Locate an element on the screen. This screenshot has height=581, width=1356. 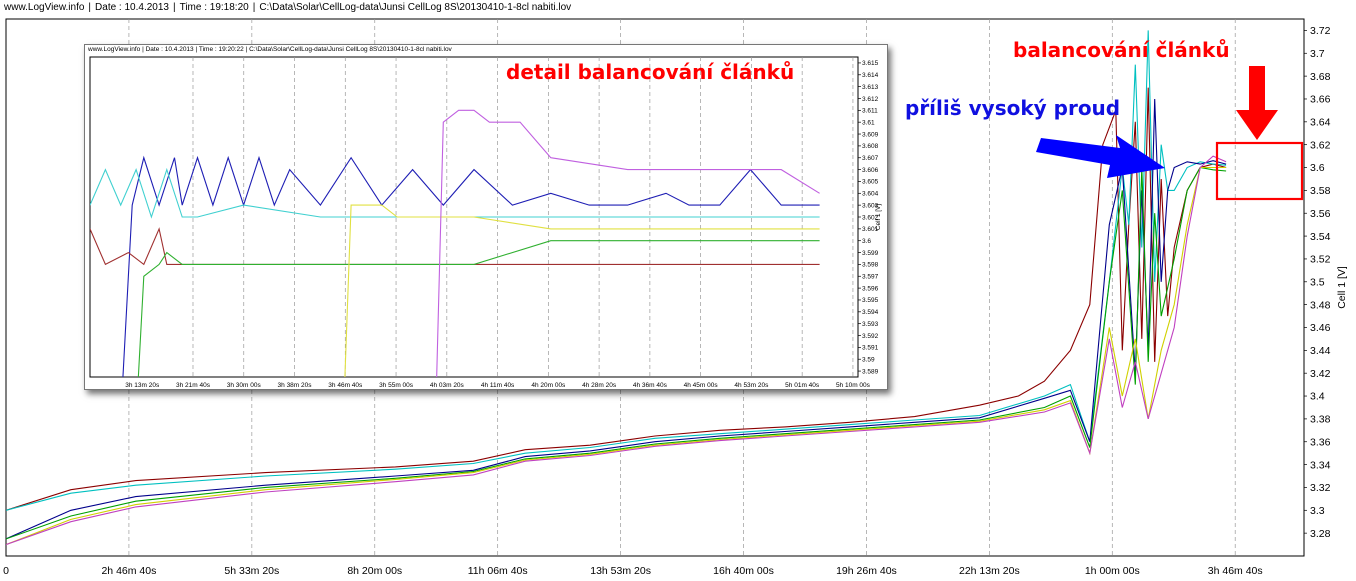
x-tick-label: 22h 13m 20s is located at coordinates (989, 571).